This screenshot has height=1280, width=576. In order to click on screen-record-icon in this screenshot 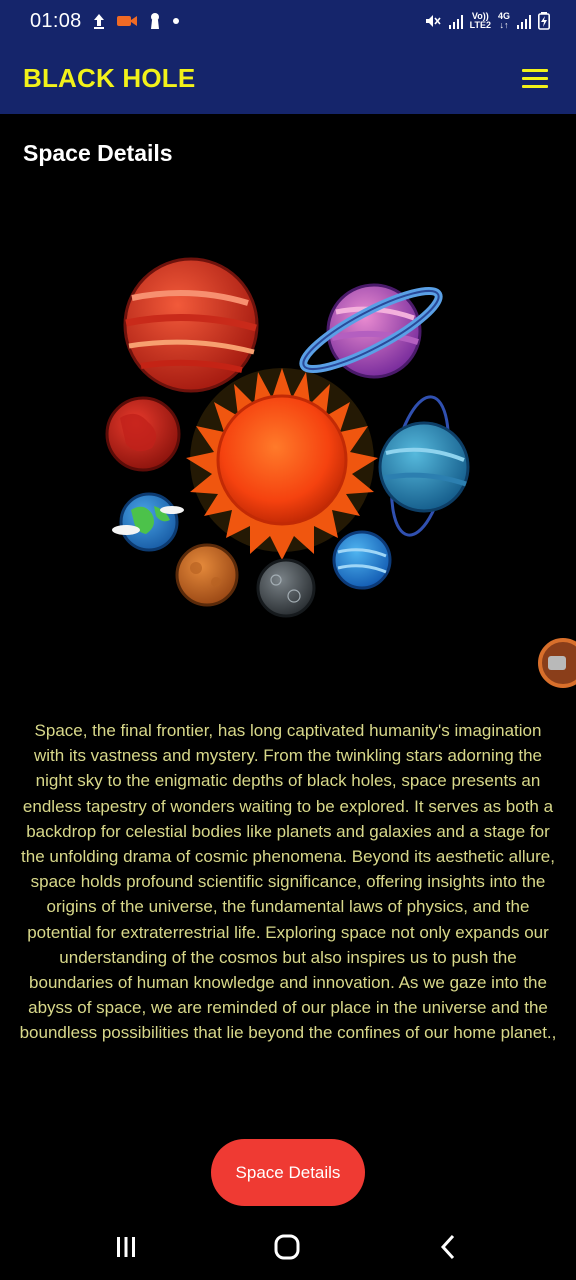, I will do `click(126, 21)`.